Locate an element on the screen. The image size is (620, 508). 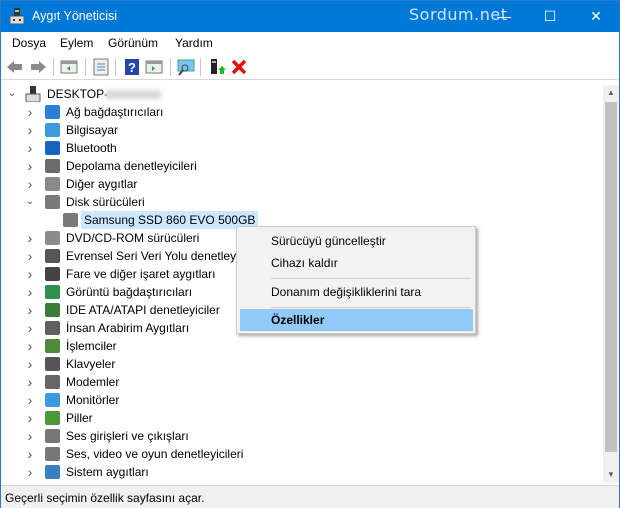
device-manager-icon is located at coordinates (17, 16).